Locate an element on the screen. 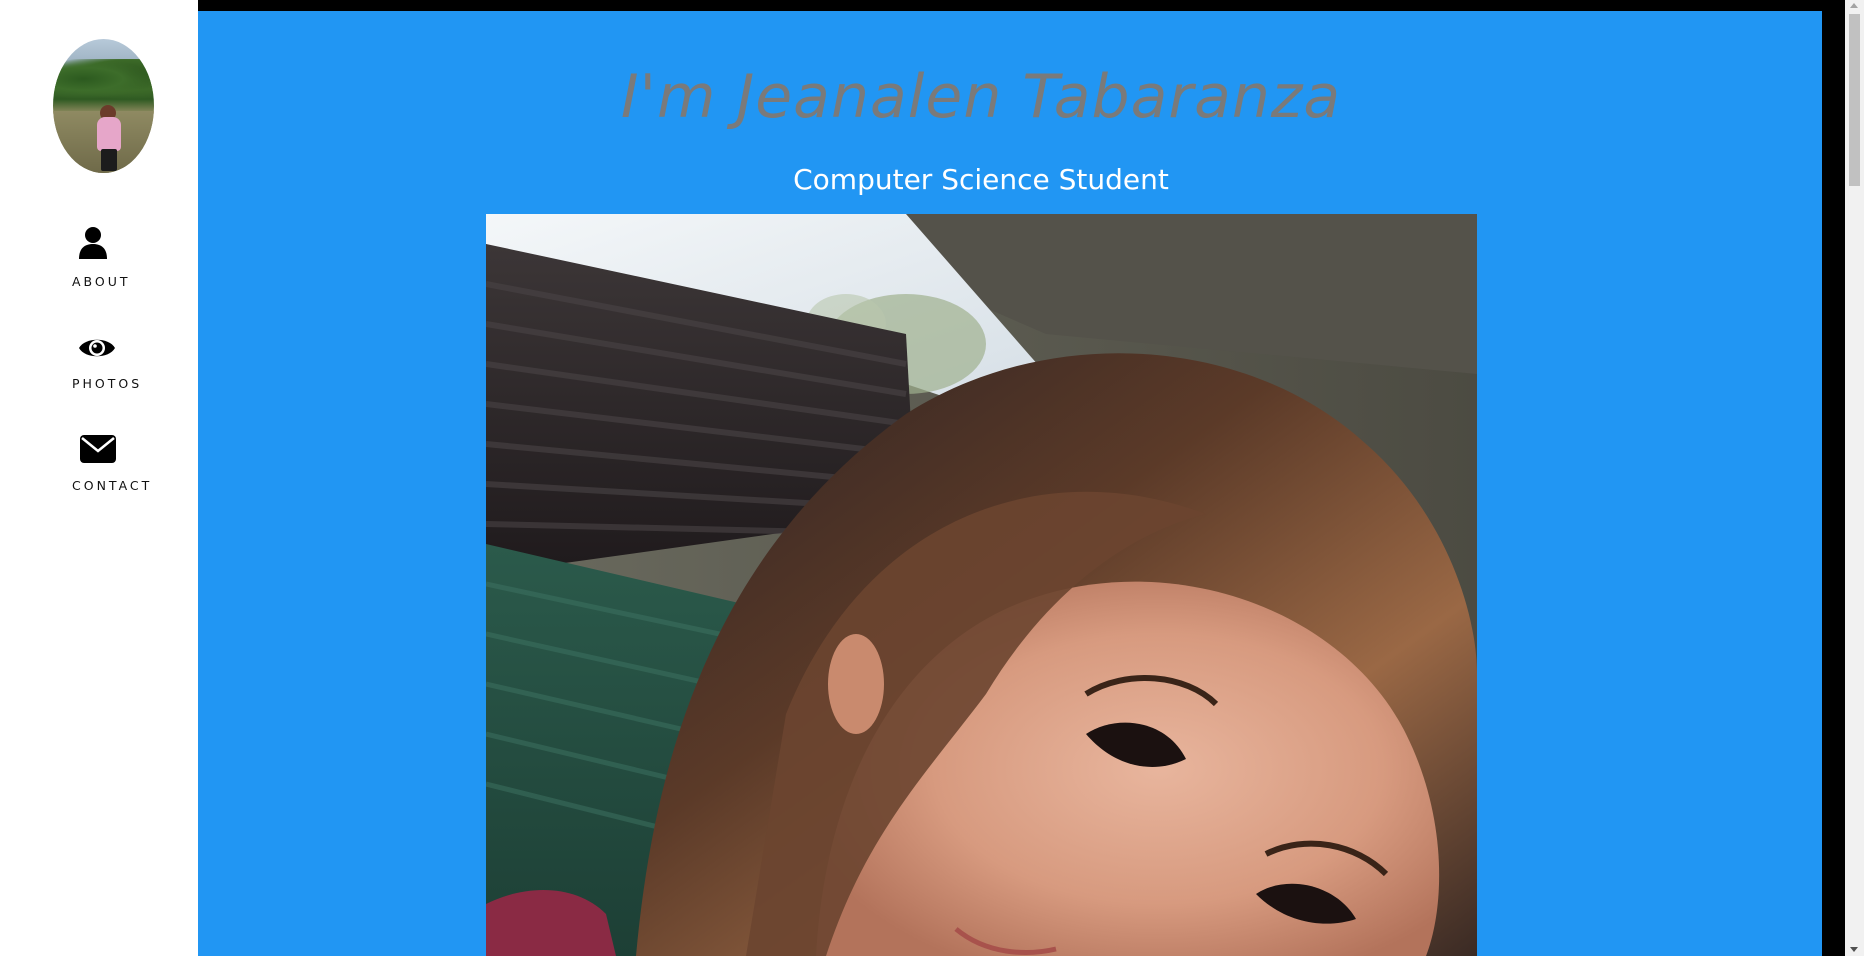  scrollbar-thumb is located at coordinates (1854, 100).